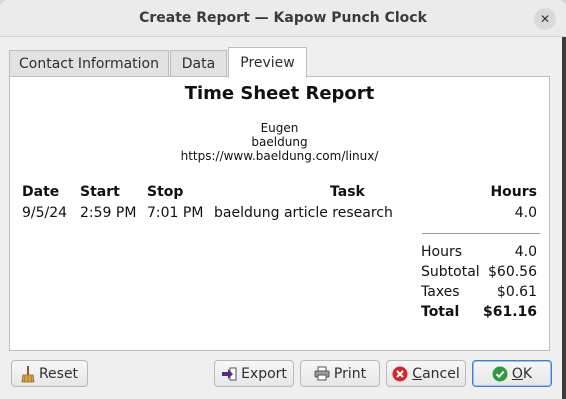  Describe the element at coordinates (564, 218) in the screenshot. I see `window-edge` at that location.